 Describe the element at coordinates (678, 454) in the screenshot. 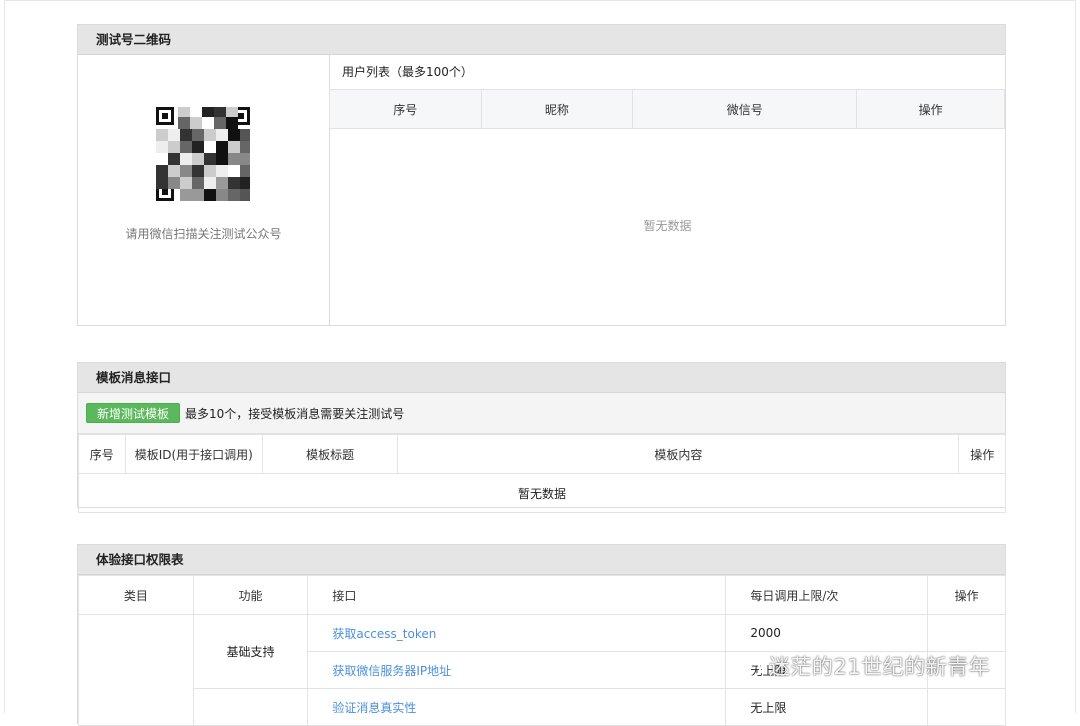

I see `col-template-content: 模板内容` at that location.